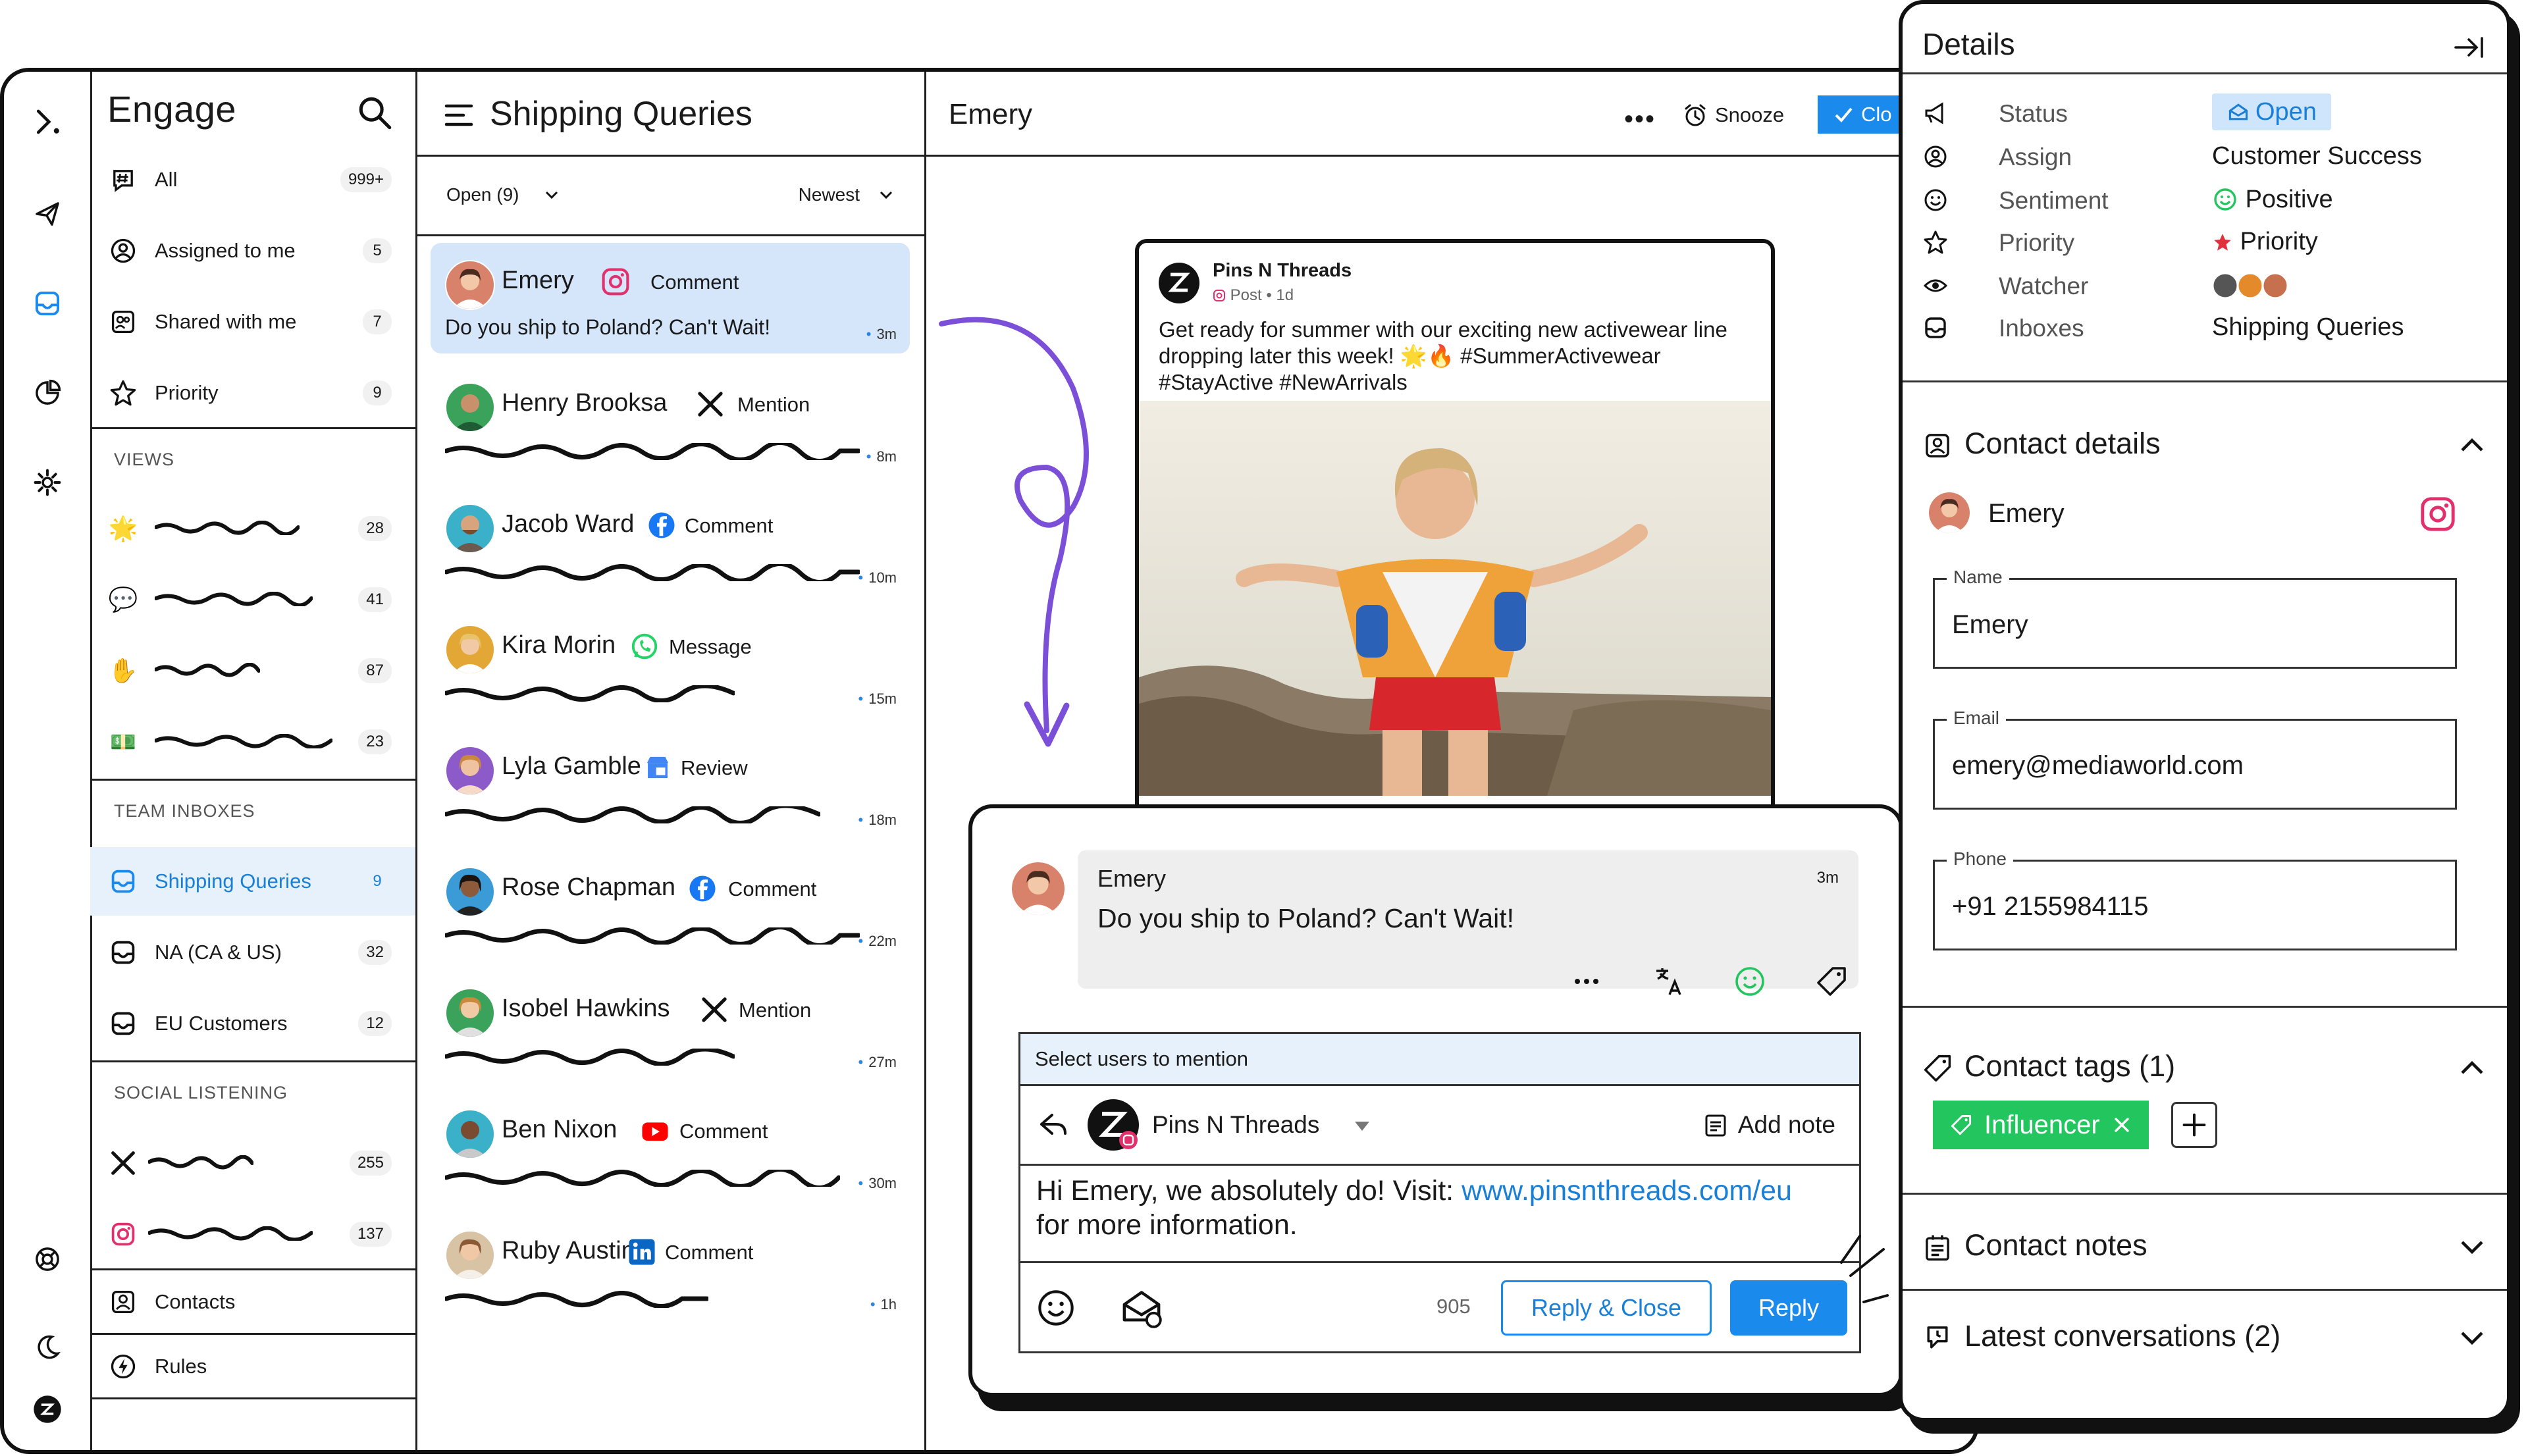 The height and width of the screenshot is (1456, 2528). Describe the element at coordinates (571, 766) in the screenshot. I see `contact-name: Lyla Gamble` at that location.